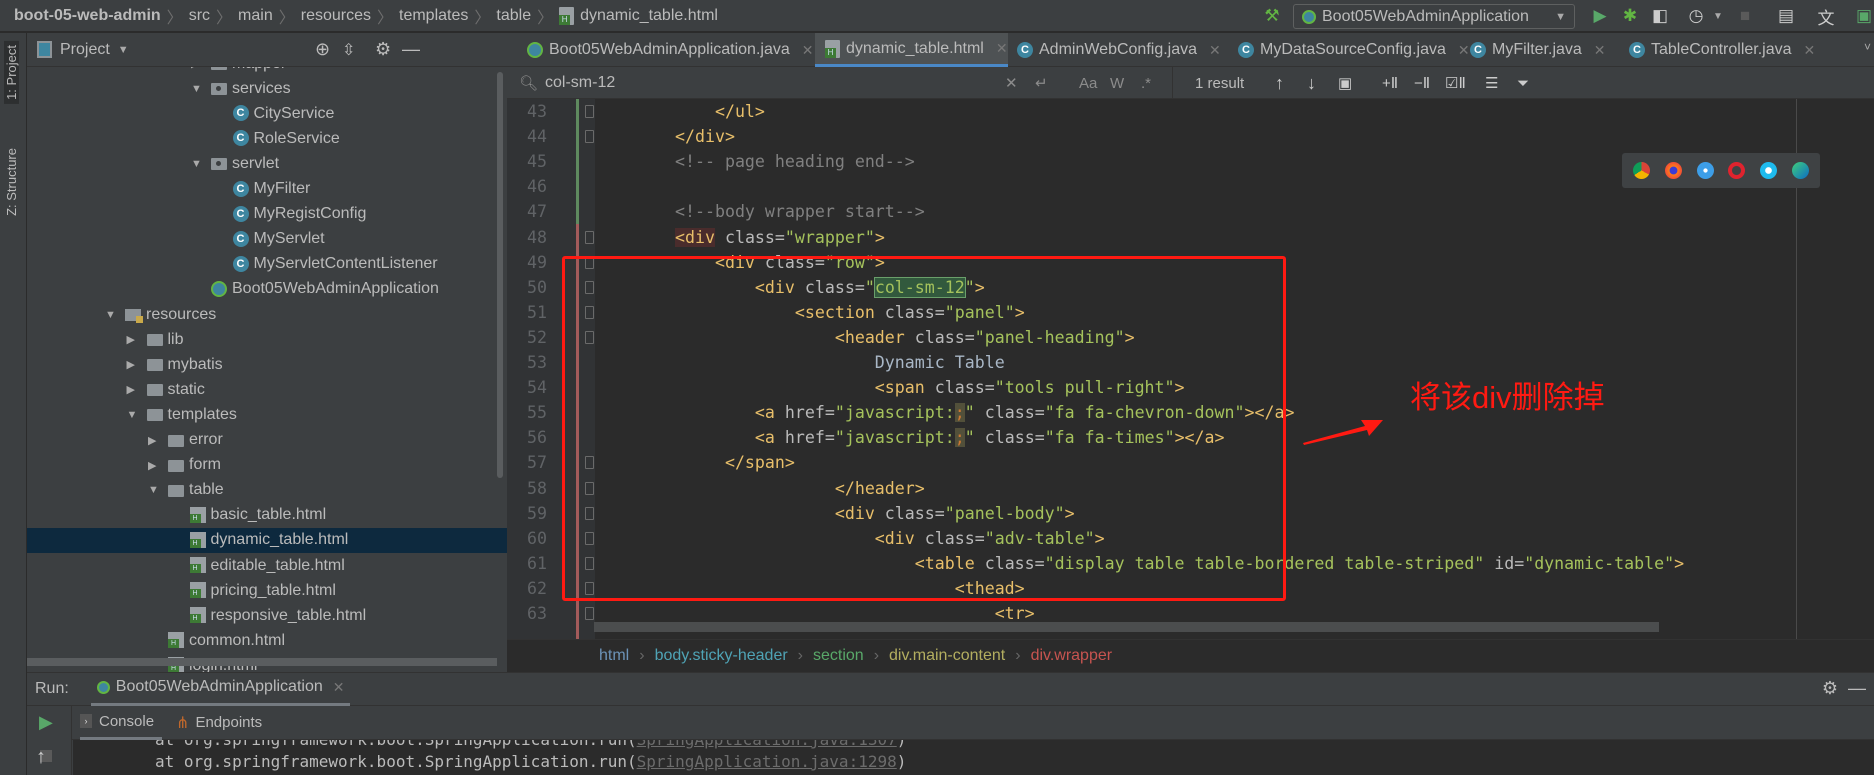 The width and height of the screenshot is (1874, 775). I want to click on breadcrumb-main: main, so click(255, 16).